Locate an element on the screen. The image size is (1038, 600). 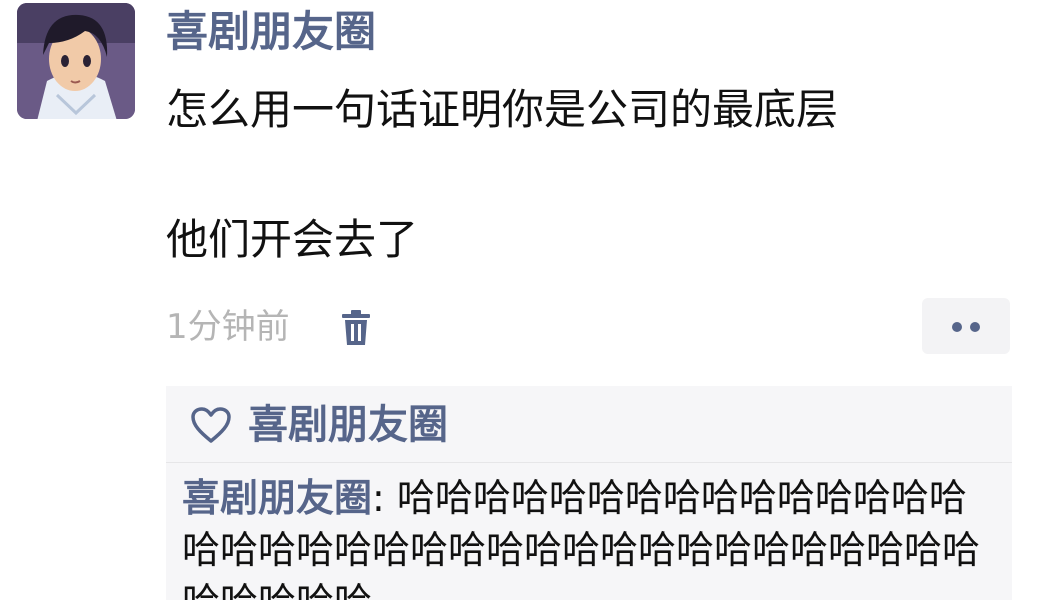
post-text-line-1: 怎么用一句话证明你是公司的最底层 is located at coordinates (502, 109).